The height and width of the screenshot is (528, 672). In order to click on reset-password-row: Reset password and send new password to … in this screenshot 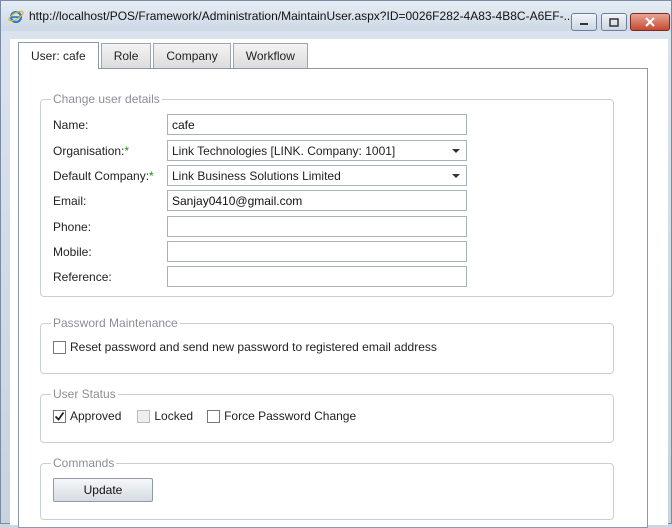, I will do `click(245, 347)`.